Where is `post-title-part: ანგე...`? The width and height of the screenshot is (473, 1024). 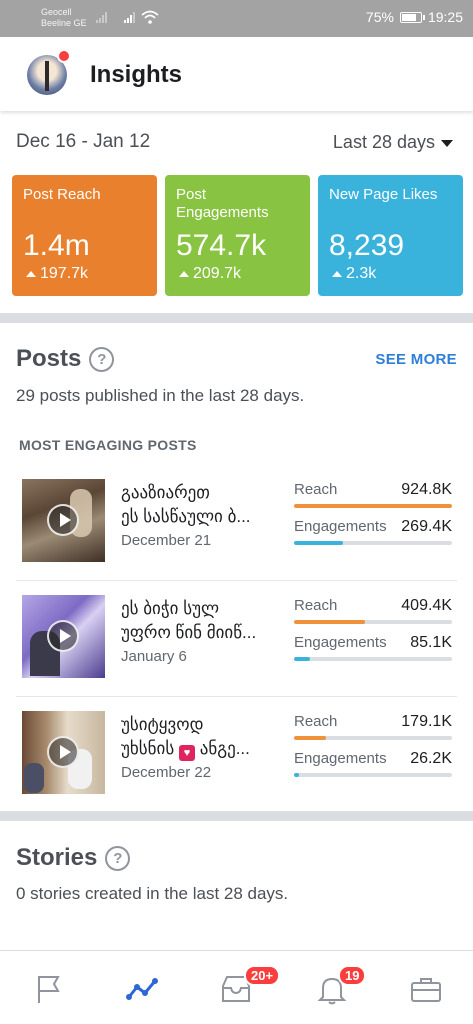 post-title-part: ანგე... is located at coordinates (224, 748).